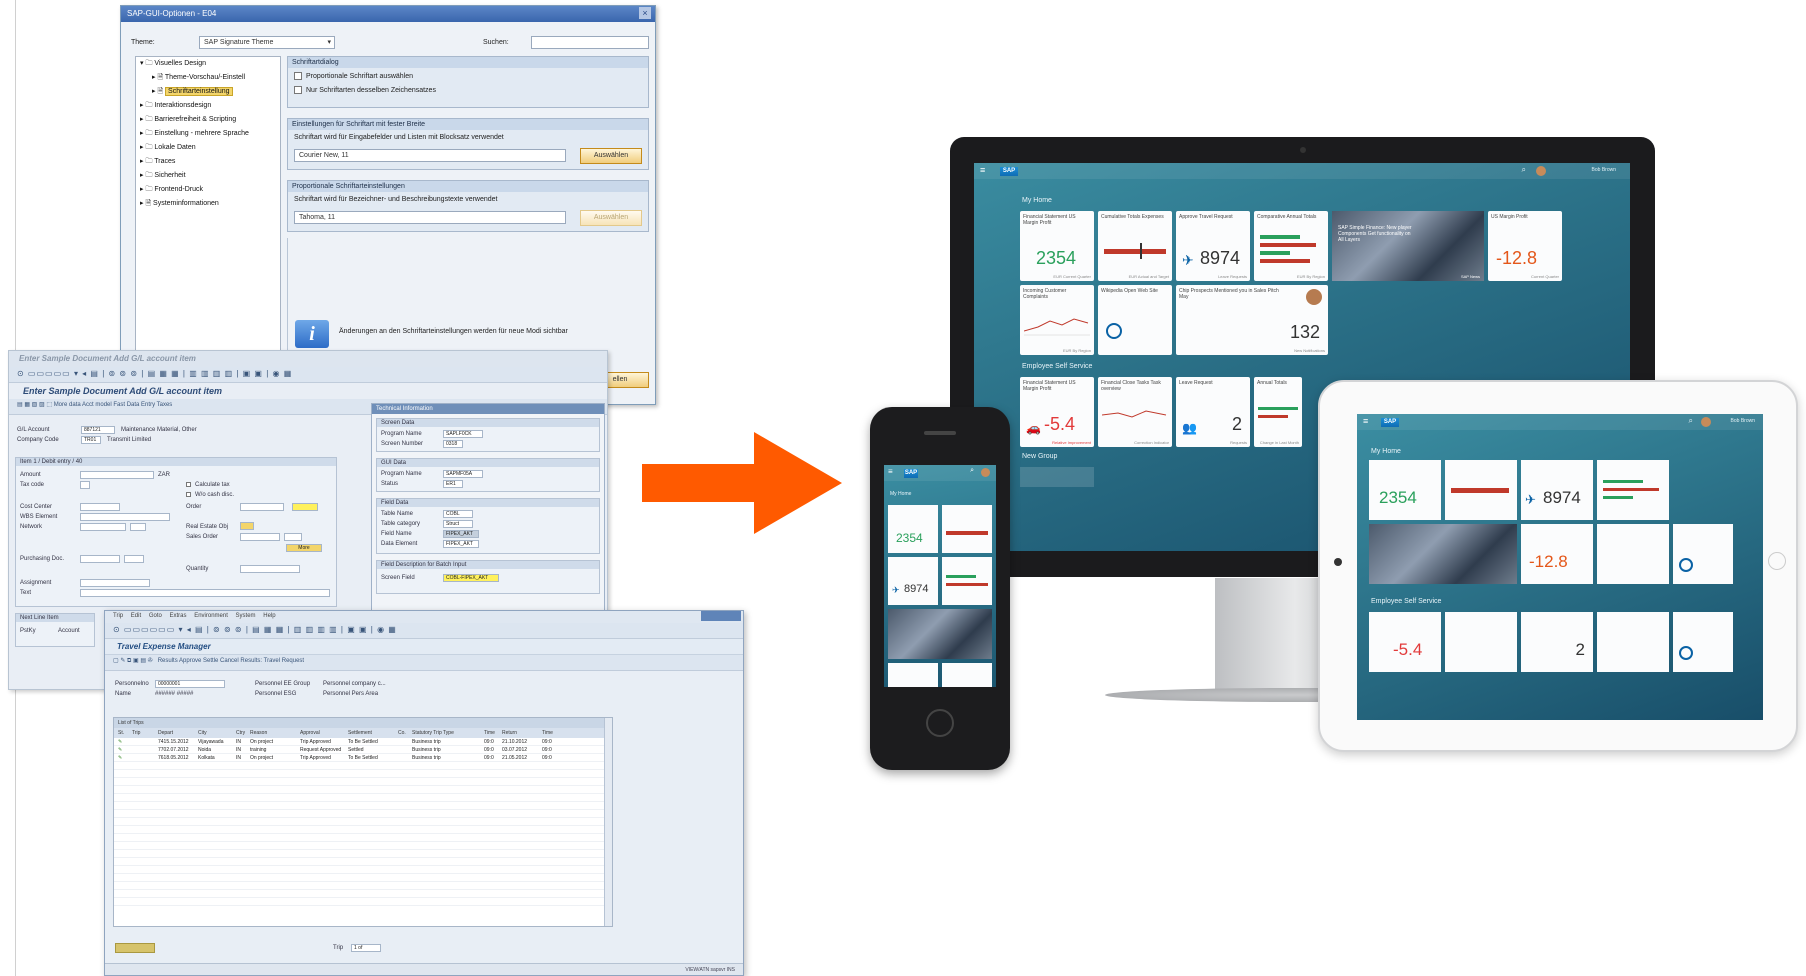  What do you see at coordinates (205, 593) in the screenshot?
I see `text-field` at bounding box center [205, 593].